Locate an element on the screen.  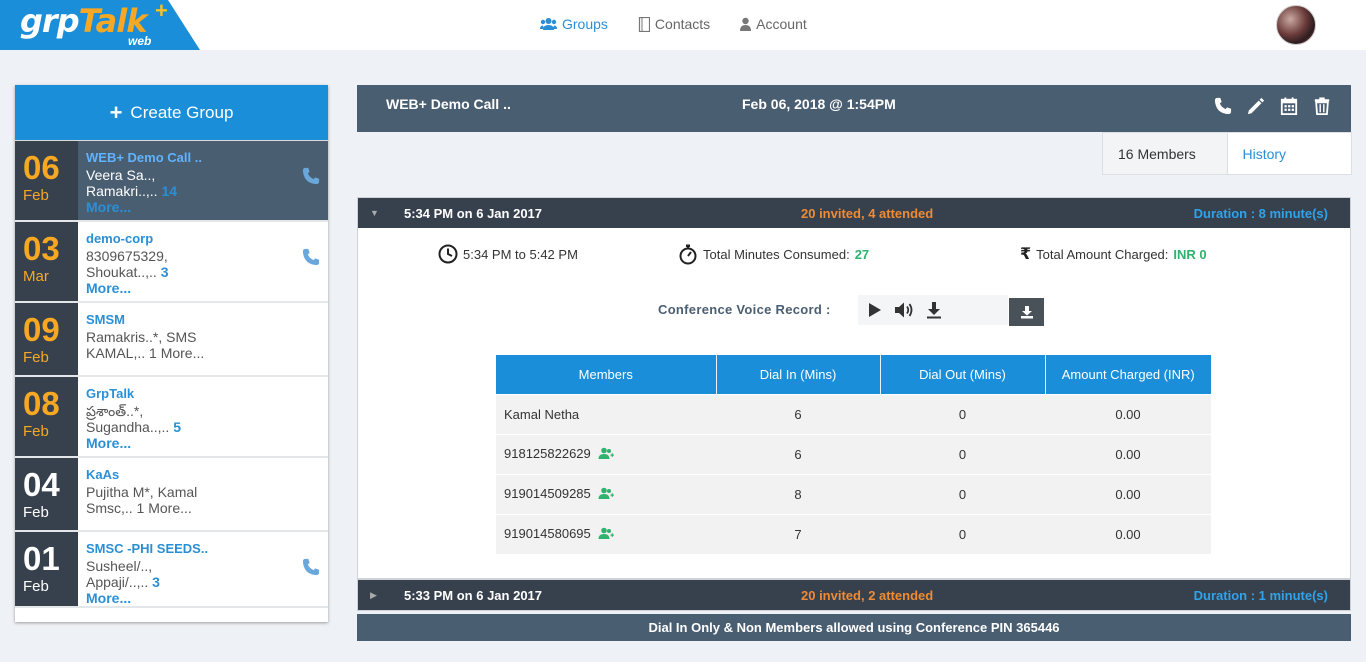
volume-icon is located at coordinates (904, 310).